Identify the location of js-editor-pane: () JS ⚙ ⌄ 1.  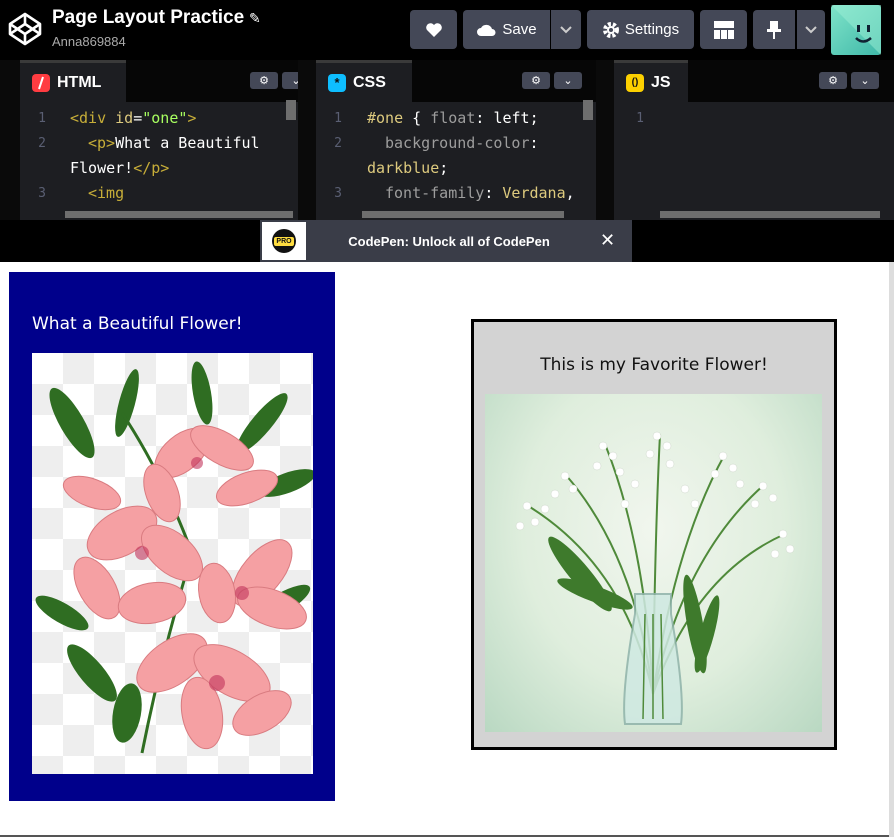
(754, 140).